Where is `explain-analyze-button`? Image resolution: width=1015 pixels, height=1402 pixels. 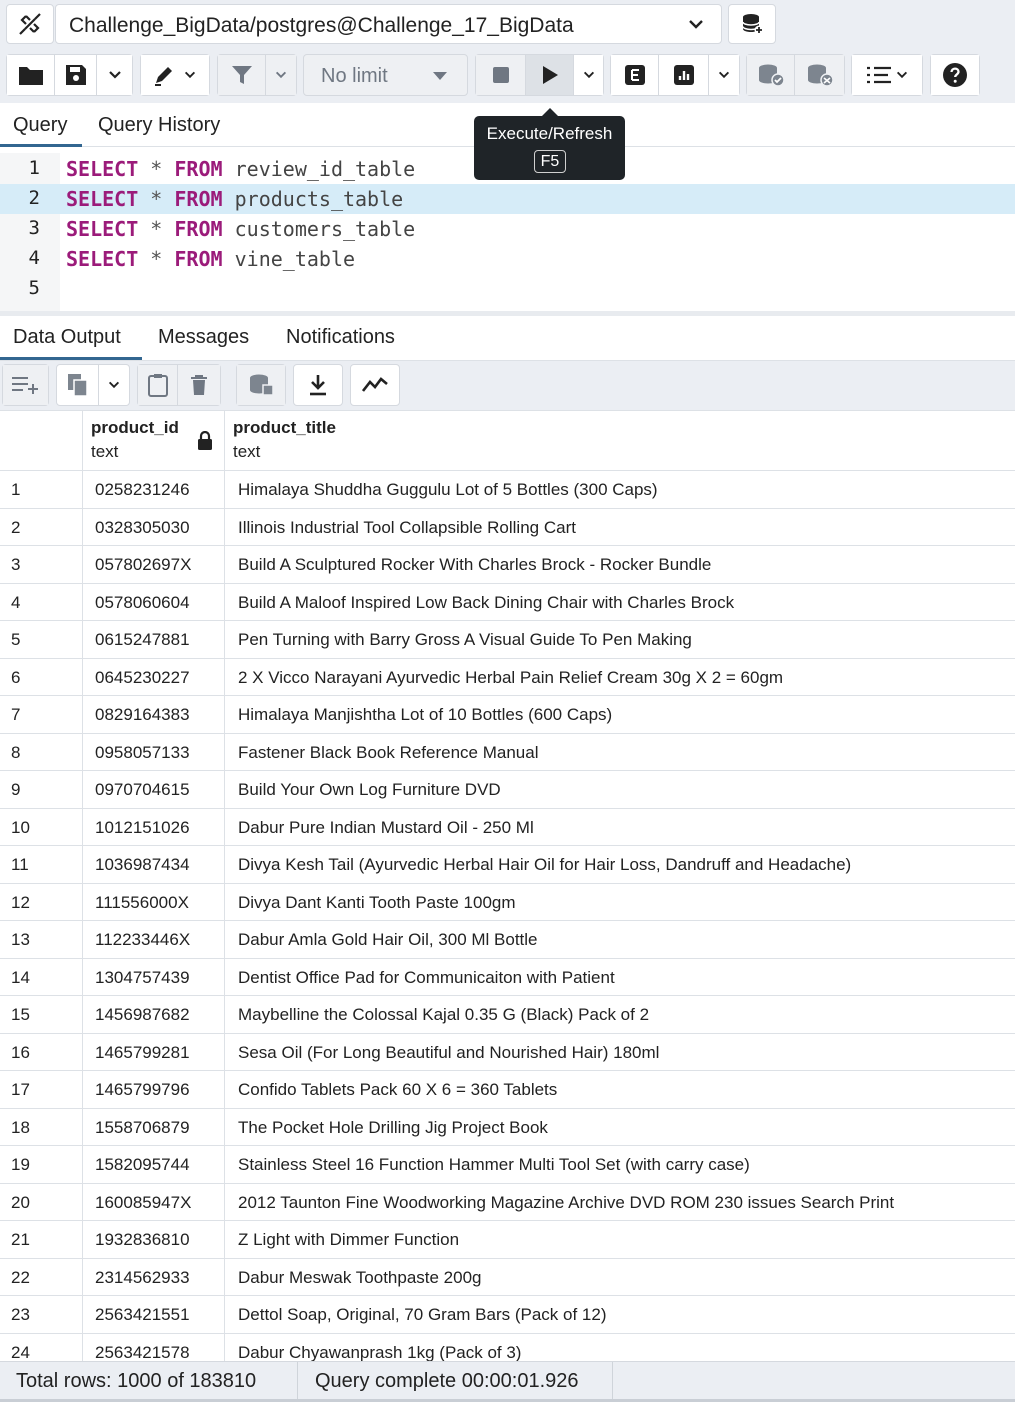
explain-analyze-button is located at coordinates (684, 75).